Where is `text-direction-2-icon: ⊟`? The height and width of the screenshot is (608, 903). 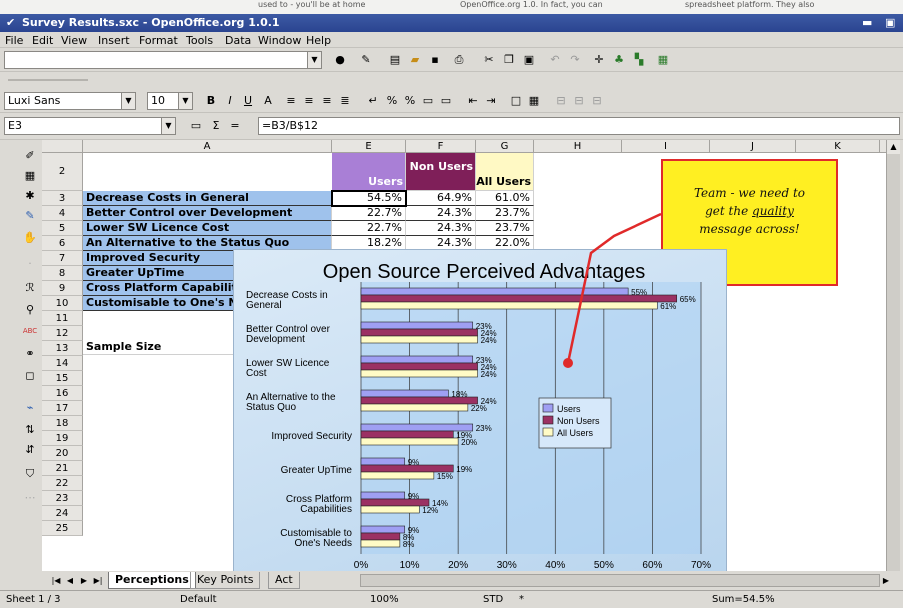 text-direction-2-icon: ⊟ is located at coordinates (579, 101).